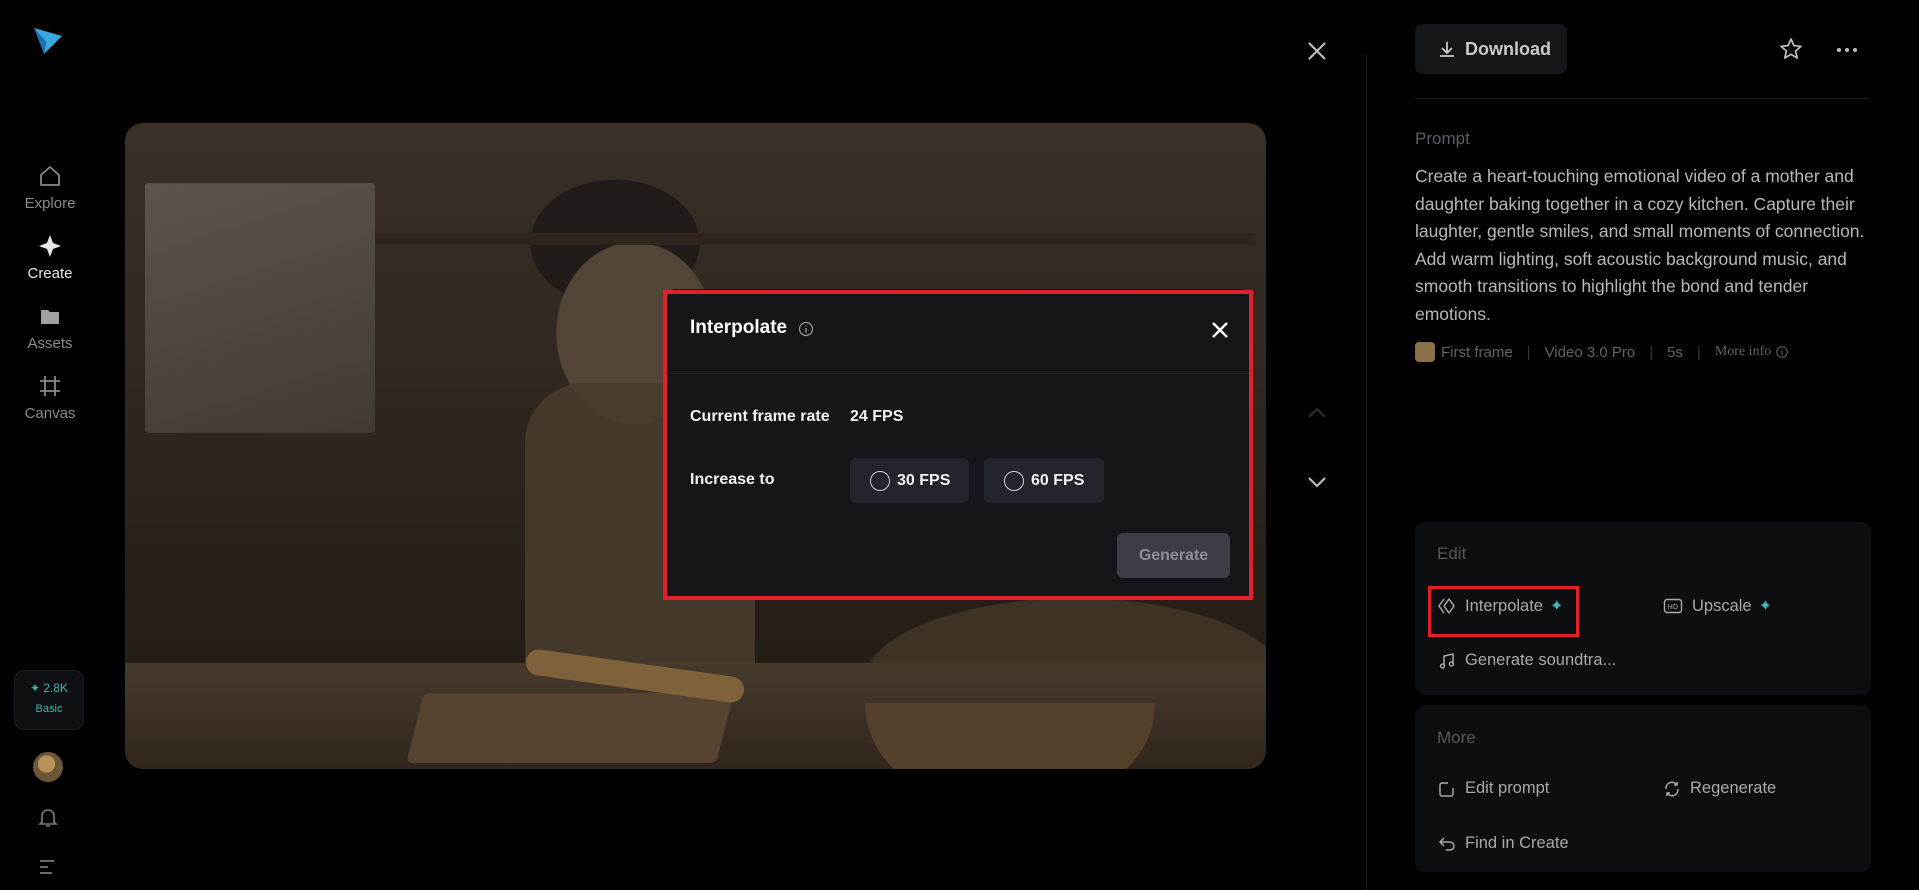 Image resolution: width=1919 pixels, height=890 pixels. What do you see at coordinates (50, 413) in the screenshot?
I see `nav-label-canvas: Canvas` at bounding box center [50, 413].